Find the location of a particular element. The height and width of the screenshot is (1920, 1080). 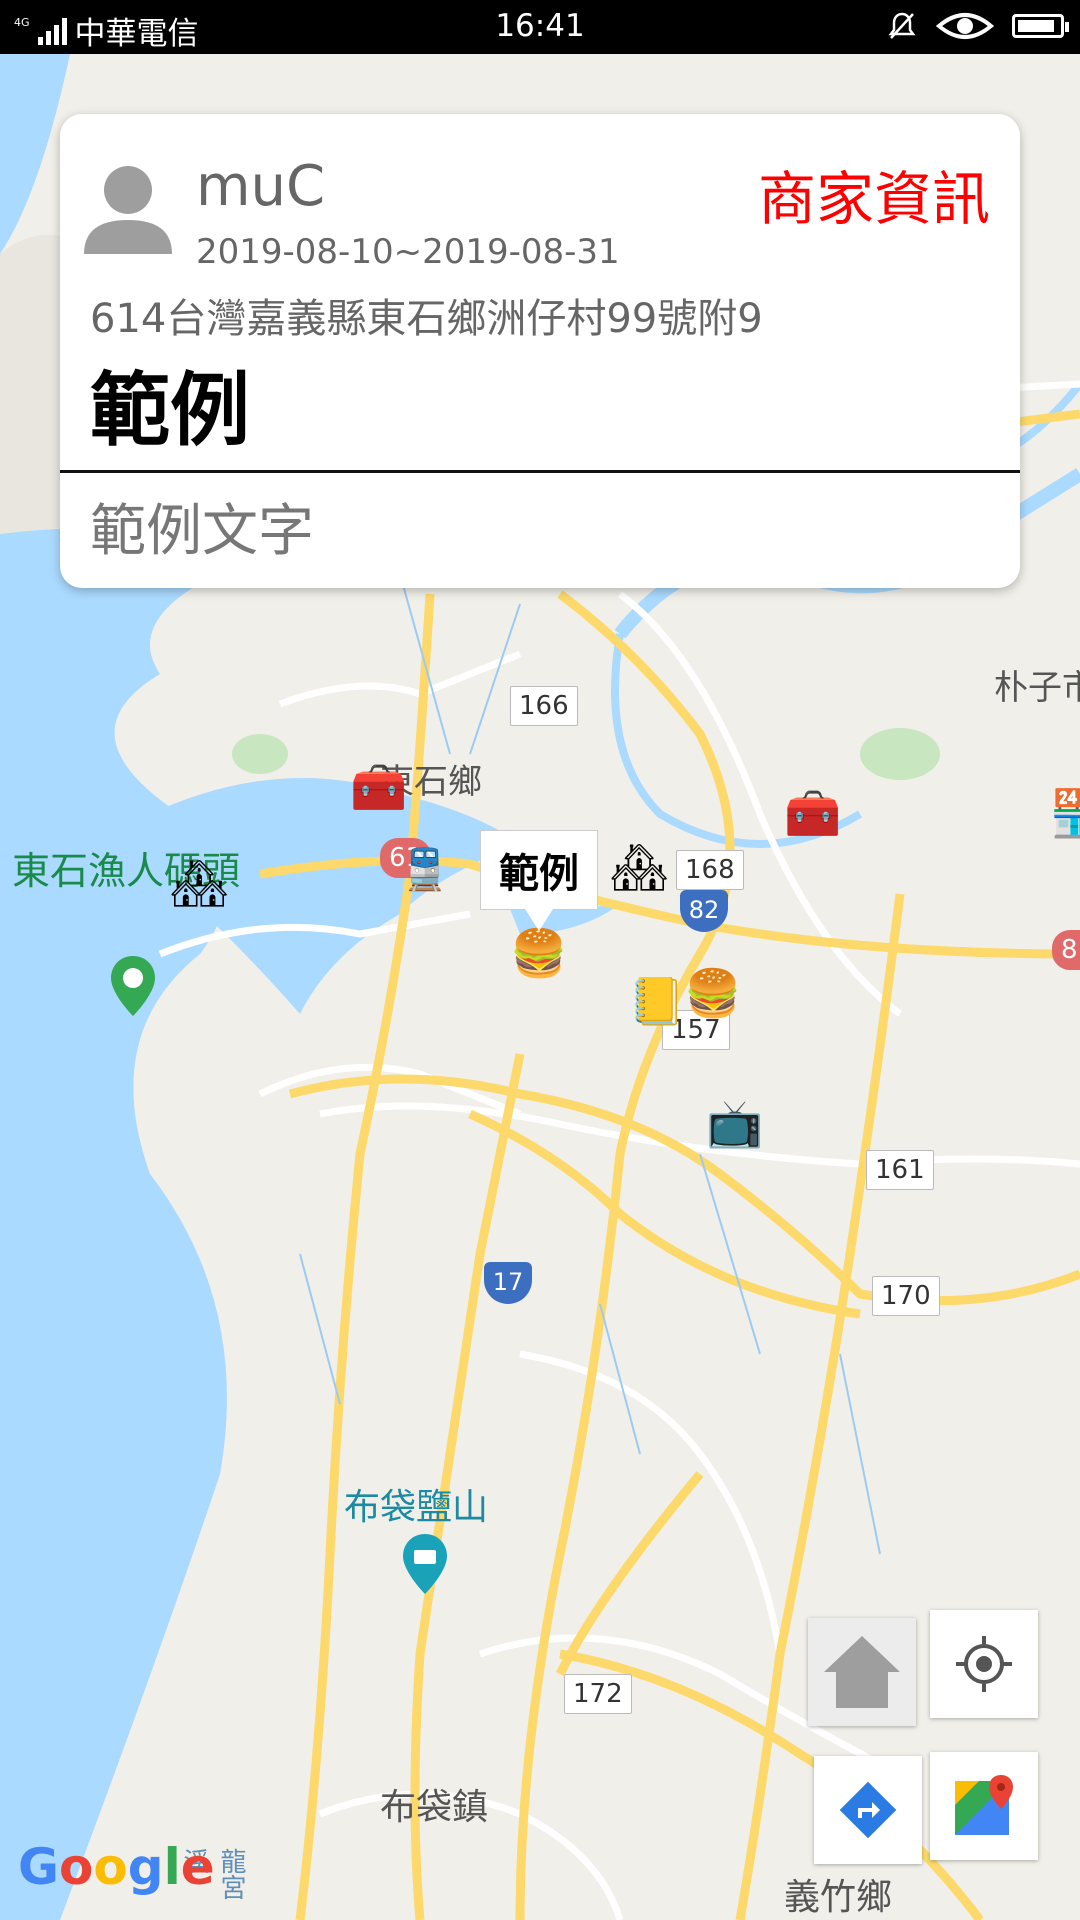

card-description: 範例文字 is located at coordinates (202, 531).